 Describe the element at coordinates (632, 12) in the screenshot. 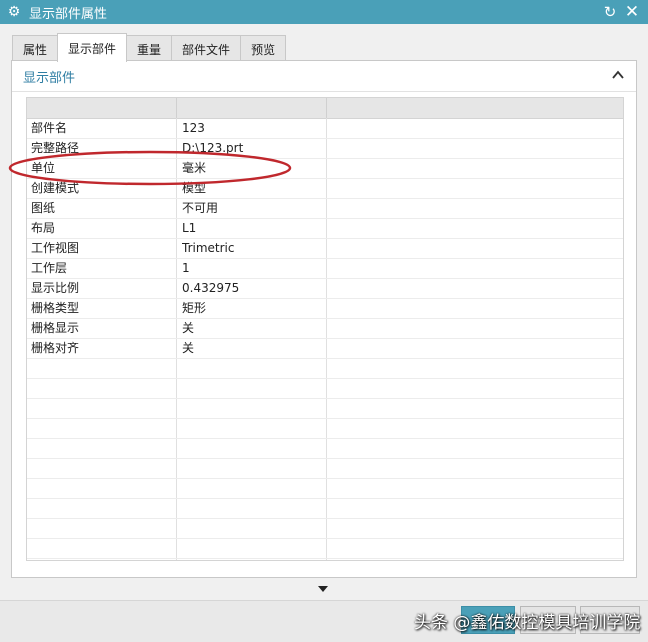

I see `close-icon: ✕` at that location.